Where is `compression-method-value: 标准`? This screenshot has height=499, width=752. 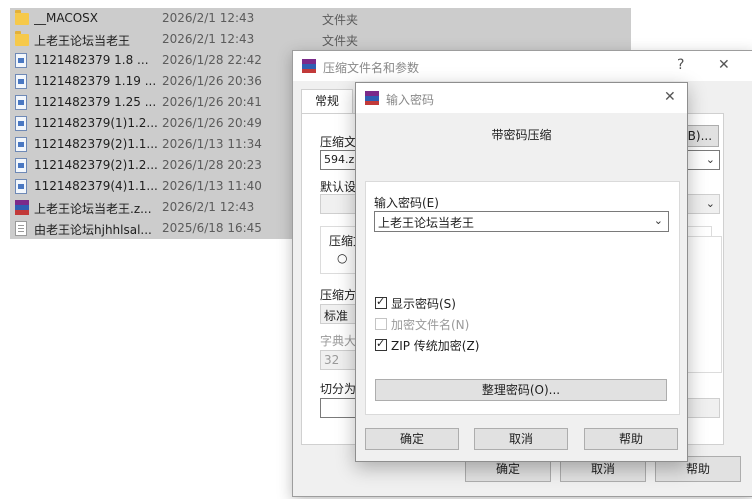
compression-method-value: 标准 is located at coordinates (336, 316).